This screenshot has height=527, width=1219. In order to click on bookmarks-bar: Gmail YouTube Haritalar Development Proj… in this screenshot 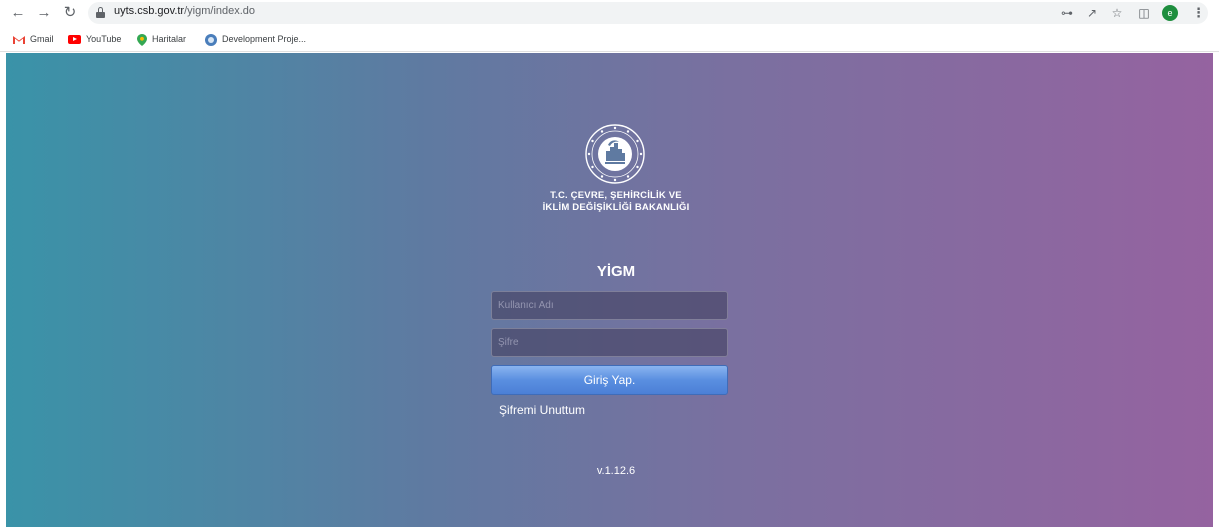, I will do `click(609, 39)`.